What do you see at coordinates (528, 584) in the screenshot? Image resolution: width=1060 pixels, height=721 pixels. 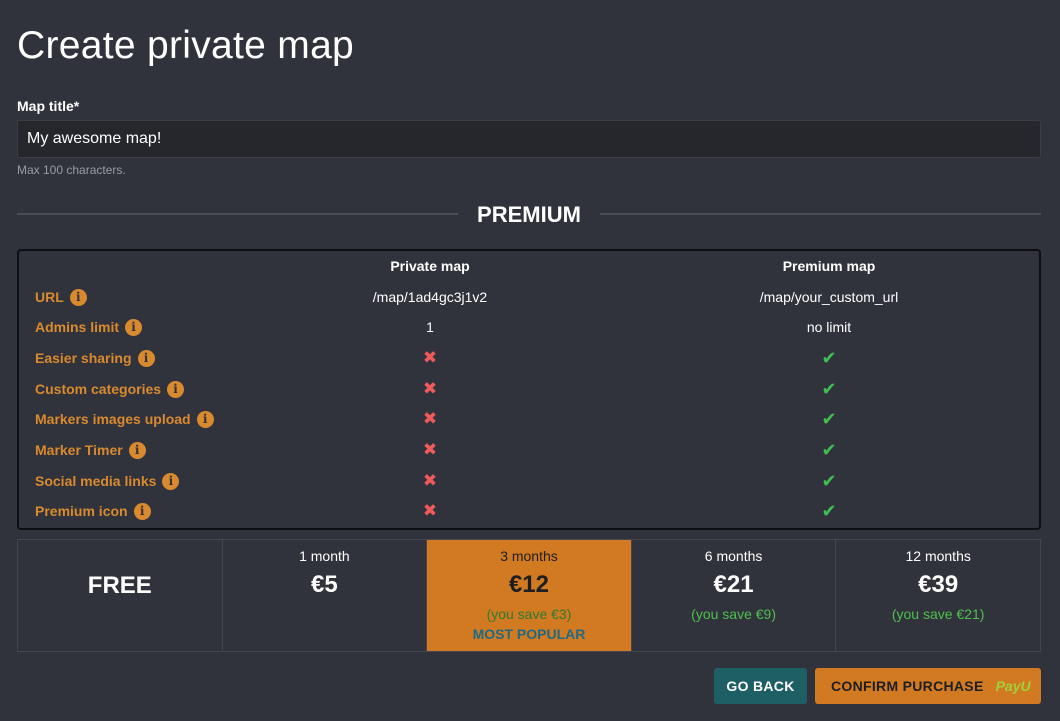 I see `plan-price: €12` at bounding box center [528, 584].